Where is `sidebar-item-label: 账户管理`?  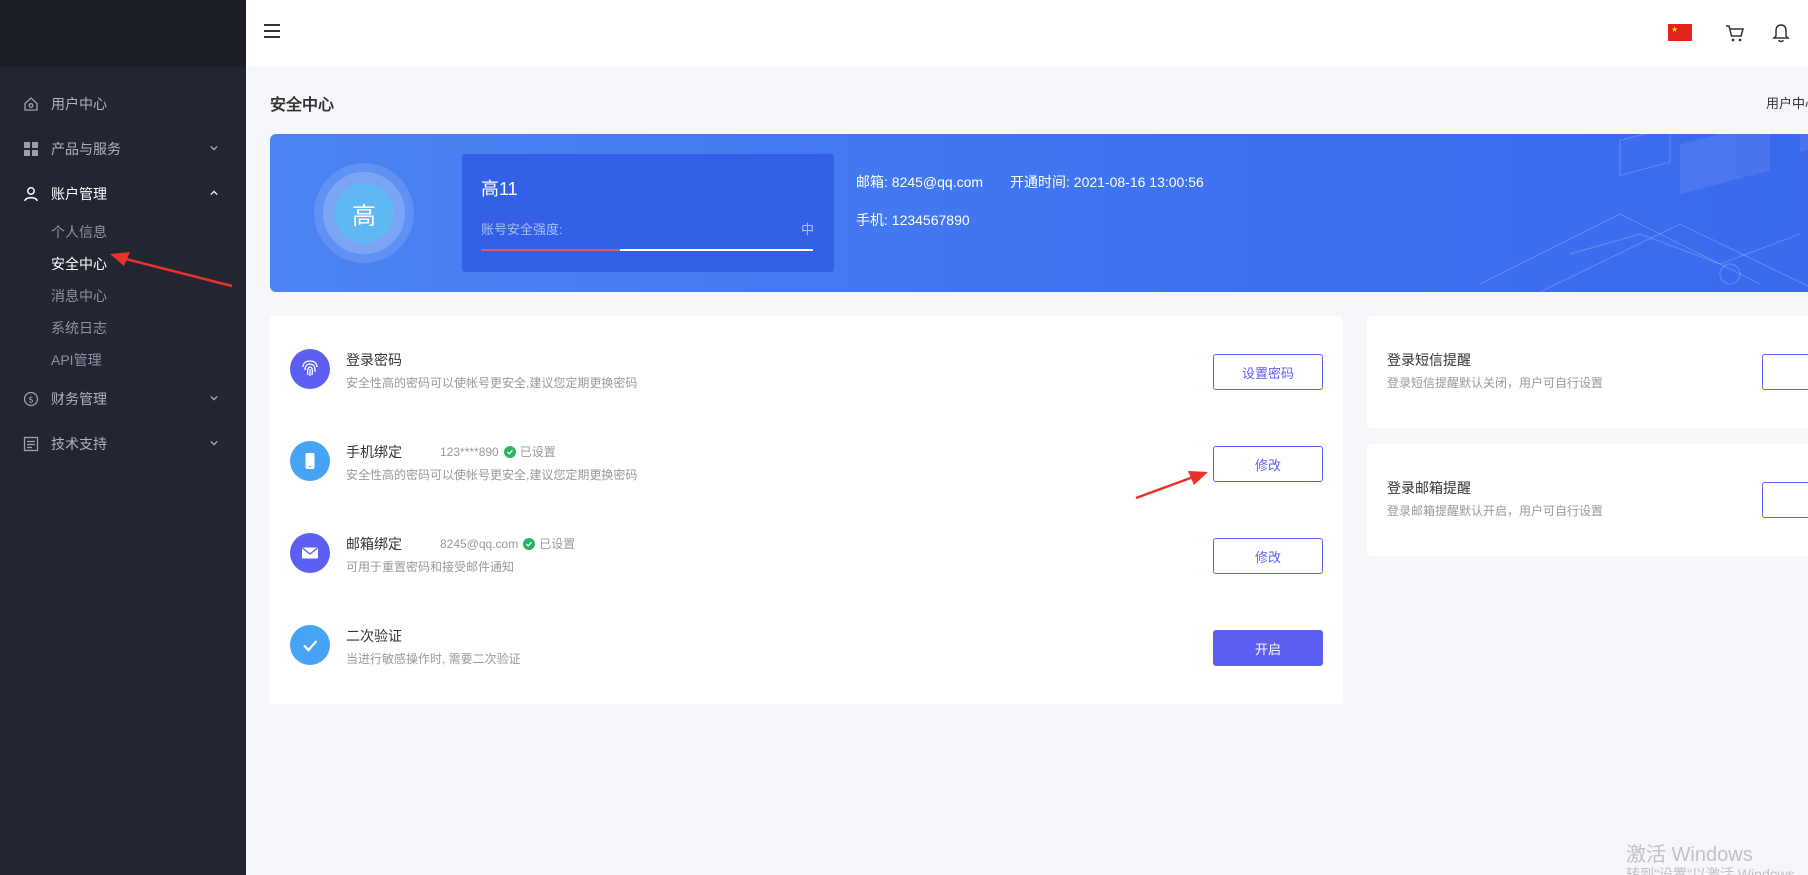 sidebar-item-label: 账户管理 is located at coordinates (79, 193).